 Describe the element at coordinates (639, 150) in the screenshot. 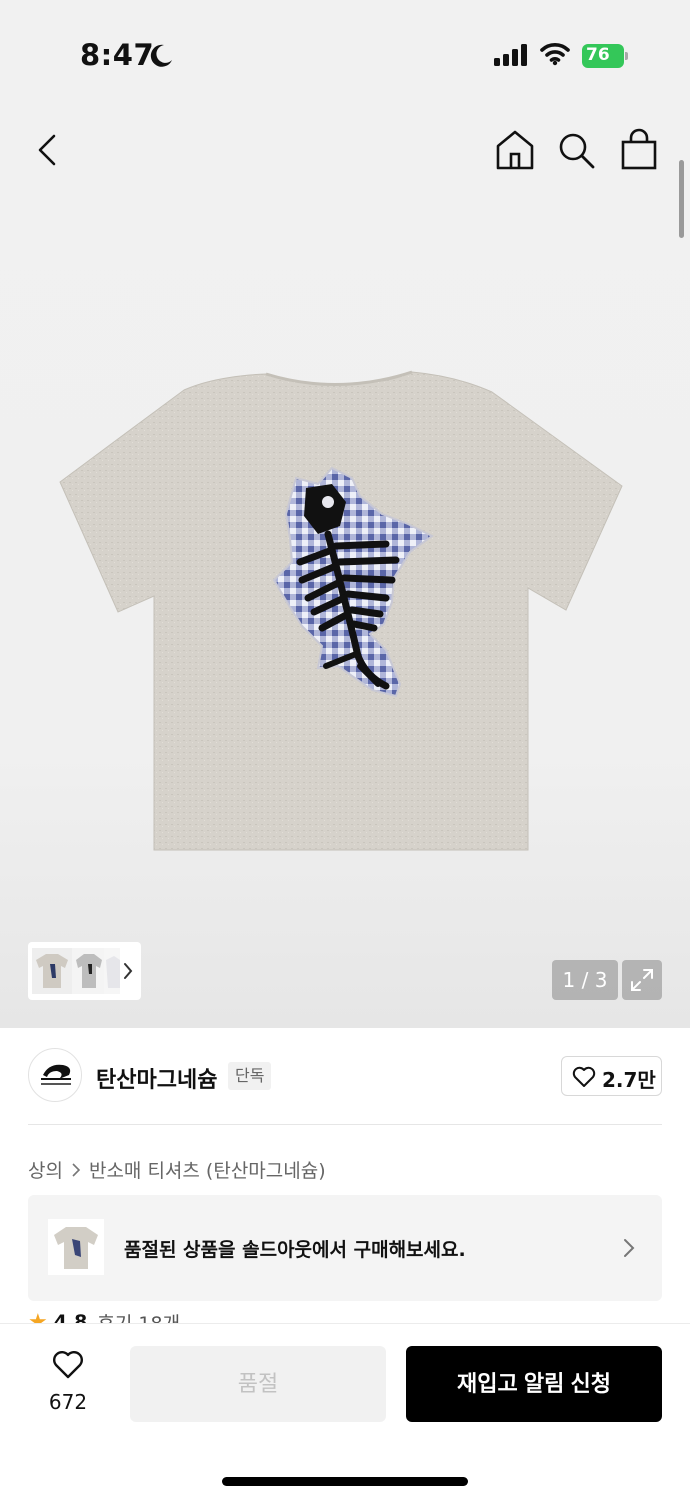

I see `shopping-bag-icon` at that location.